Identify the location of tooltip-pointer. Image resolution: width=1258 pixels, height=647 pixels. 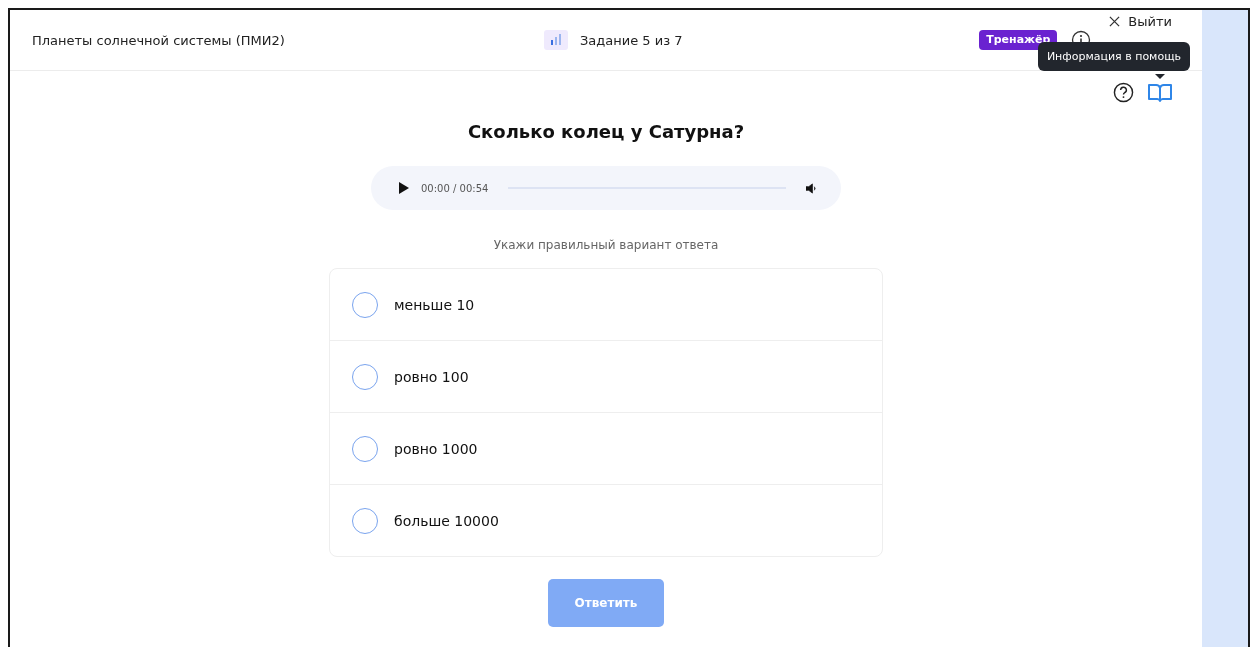
(1160, 76).